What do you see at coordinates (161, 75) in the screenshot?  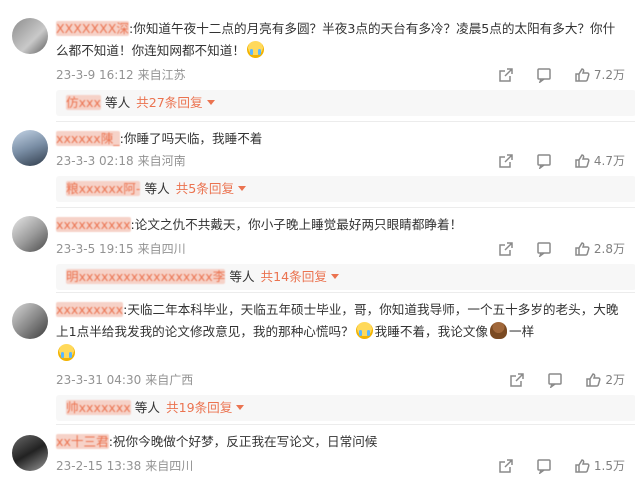 I see `comment-location: 来自江苏` at bounding box center [161, 75].